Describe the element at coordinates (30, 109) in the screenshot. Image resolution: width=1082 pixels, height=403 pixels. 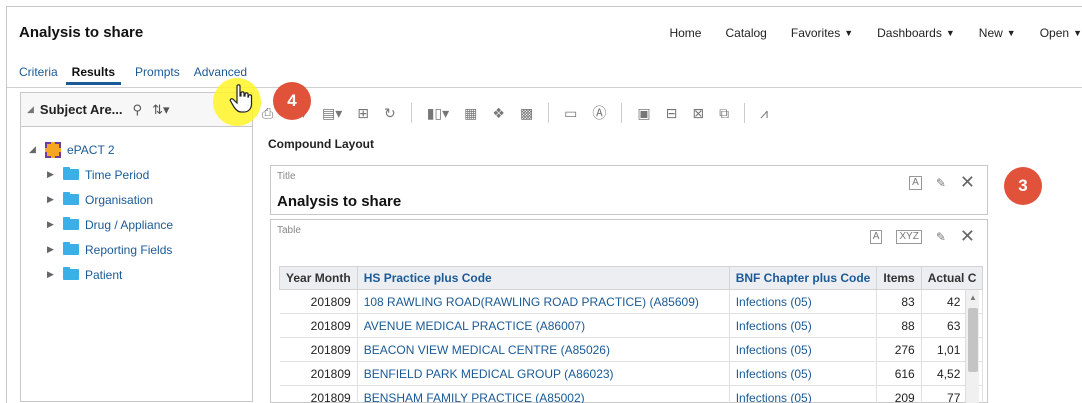
I see `collapse-icon: ◢` at that location.